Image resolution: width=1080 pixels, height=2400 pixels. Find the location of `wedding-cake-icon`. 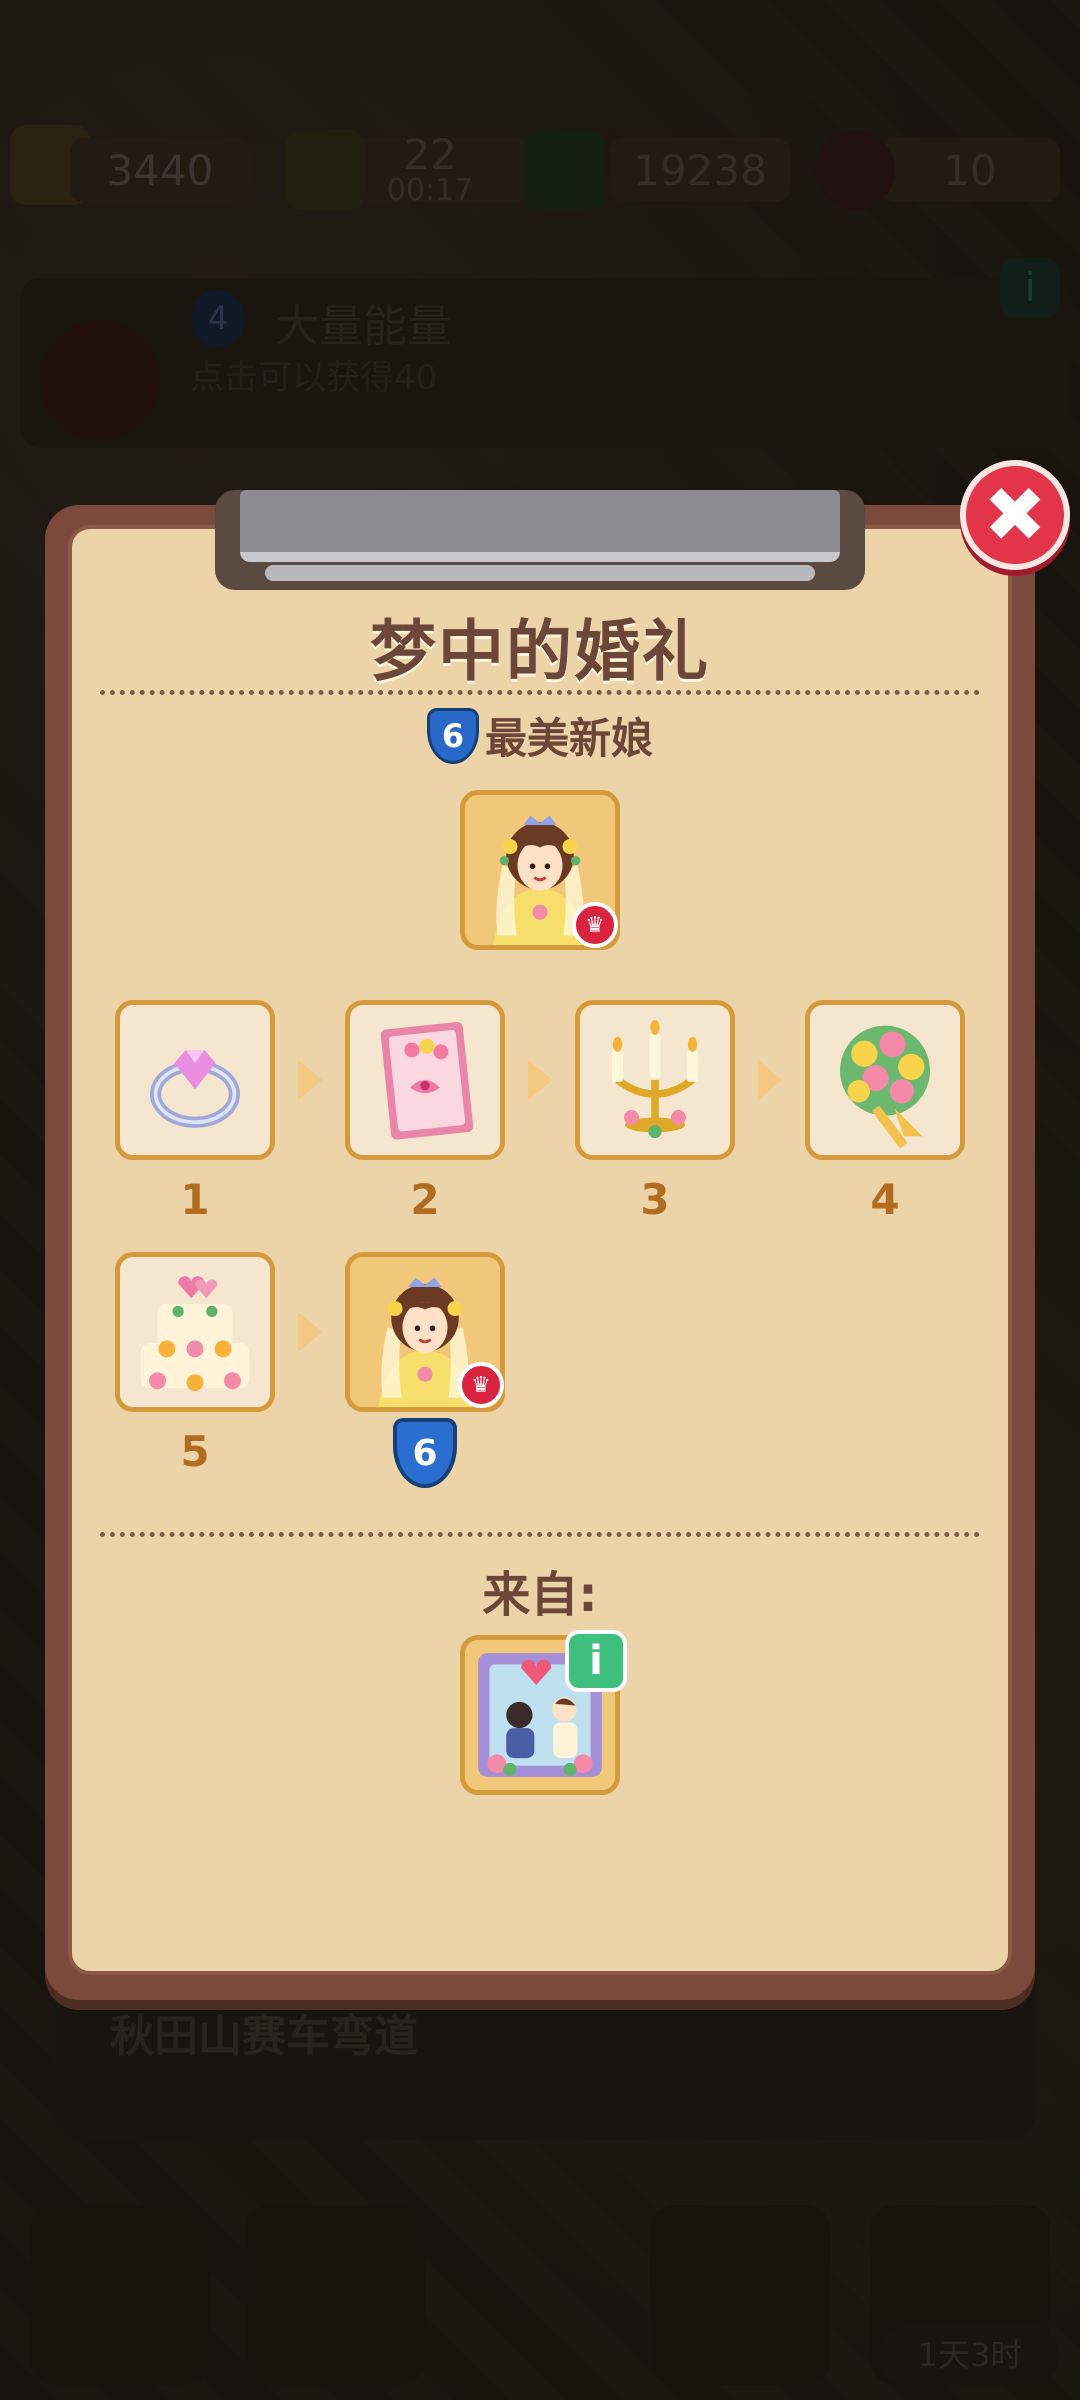

wedding-cake-icon is located at coordinates (195, 1334).